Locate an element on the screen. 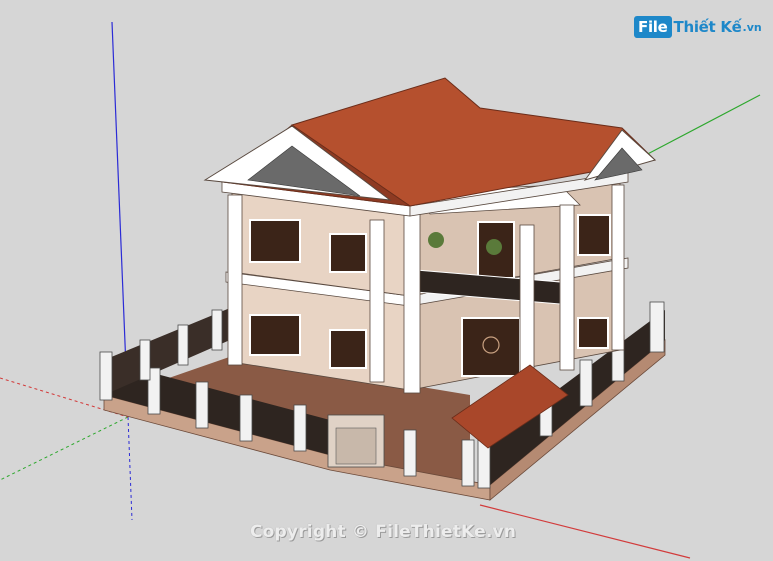 The width and height of the screenshot is (773, 561). logo-domain-text: .vn is located at coordinates (752, 27).